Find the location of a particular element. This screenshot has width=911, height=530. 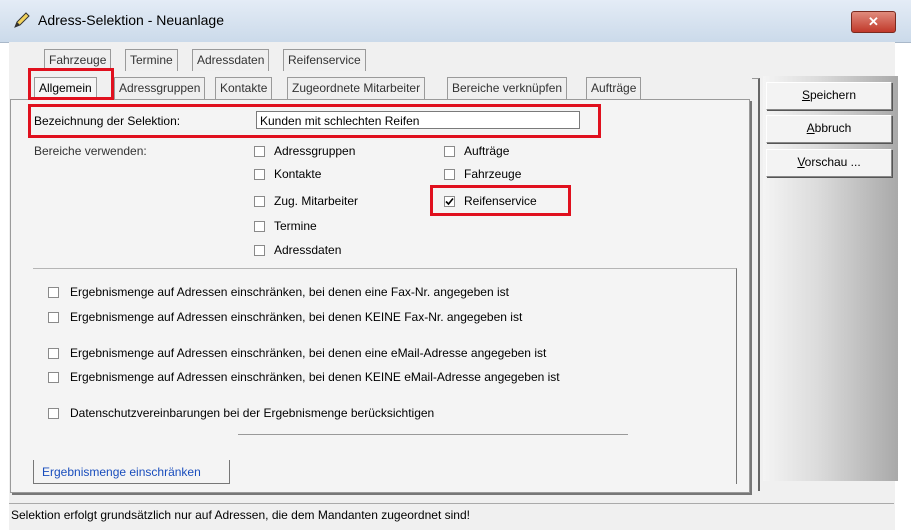

separator-line is located at coordinates (433, 434).